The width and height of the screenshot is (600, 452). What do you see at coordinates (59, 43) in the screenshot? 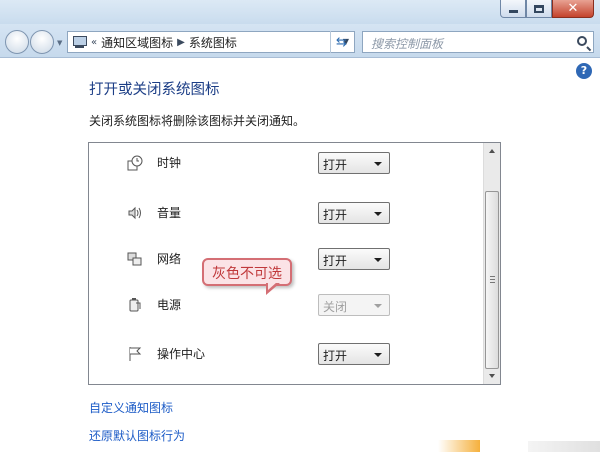
I see `recent-pages-chevron-icon: ▼` at bounding box center [59, 43].